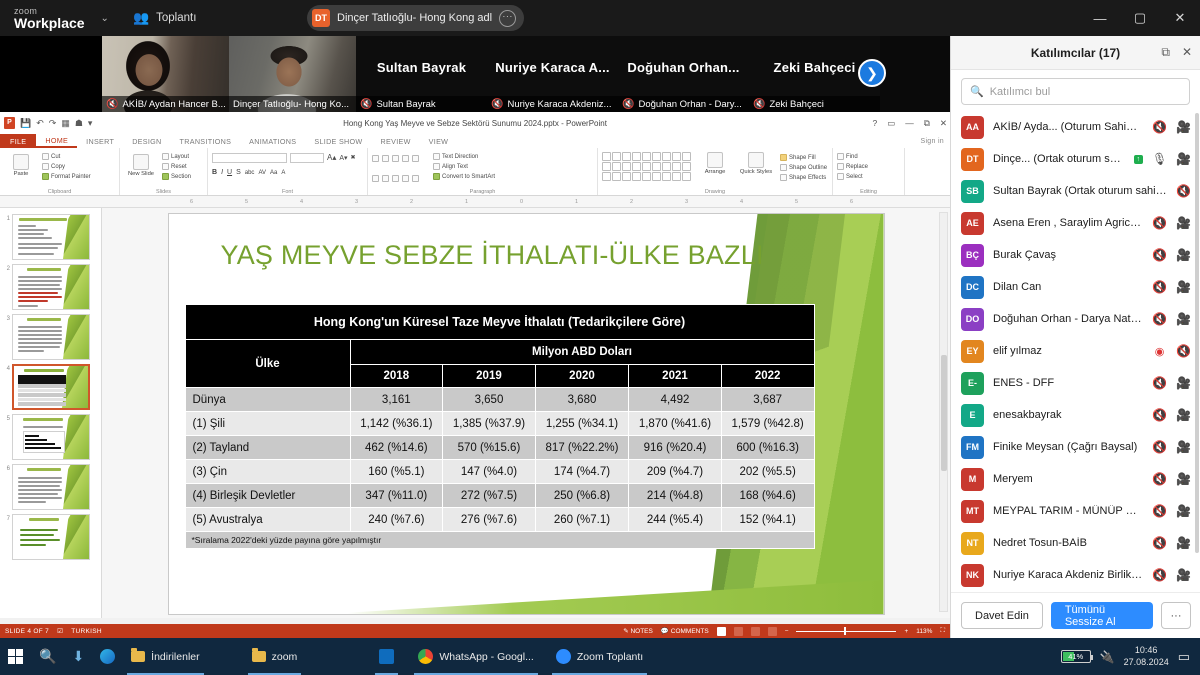  I want to click on meeting-more-icon: ···, so click(508, 18).